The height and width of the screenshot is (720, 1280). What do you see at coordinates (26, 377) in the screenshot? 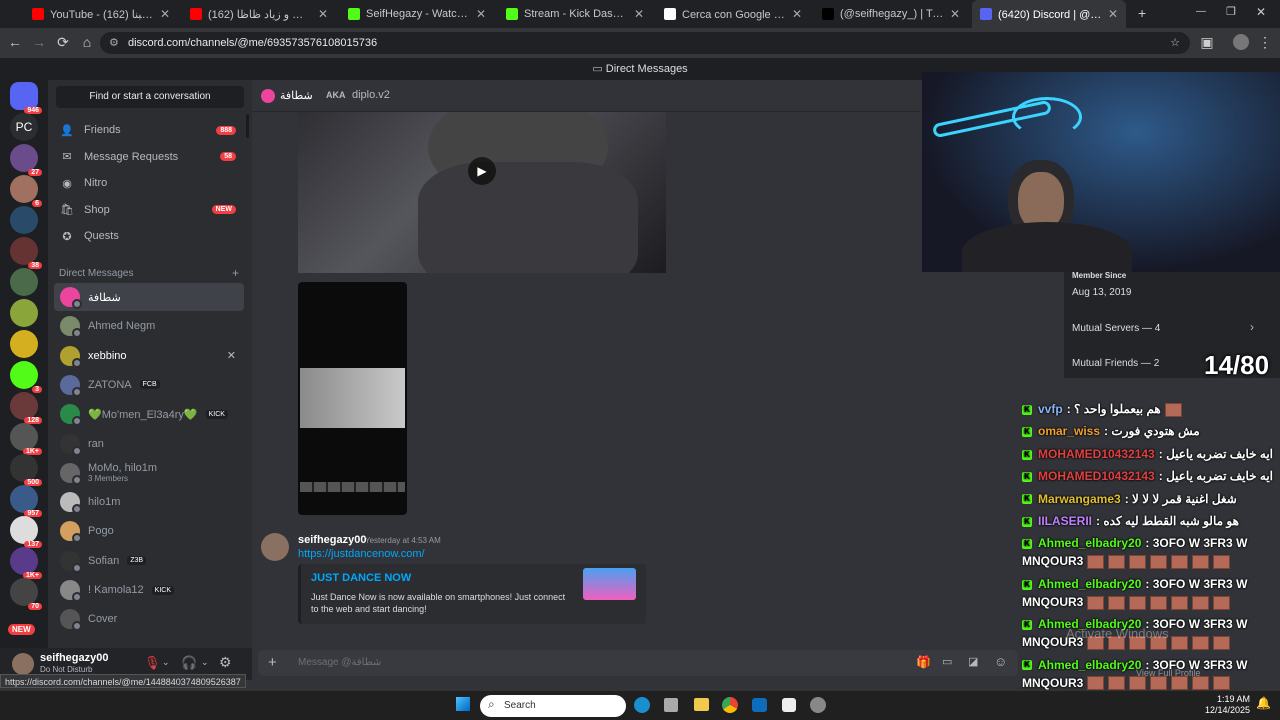
I see `server-icon: 3` at bounding box center [26, 377].